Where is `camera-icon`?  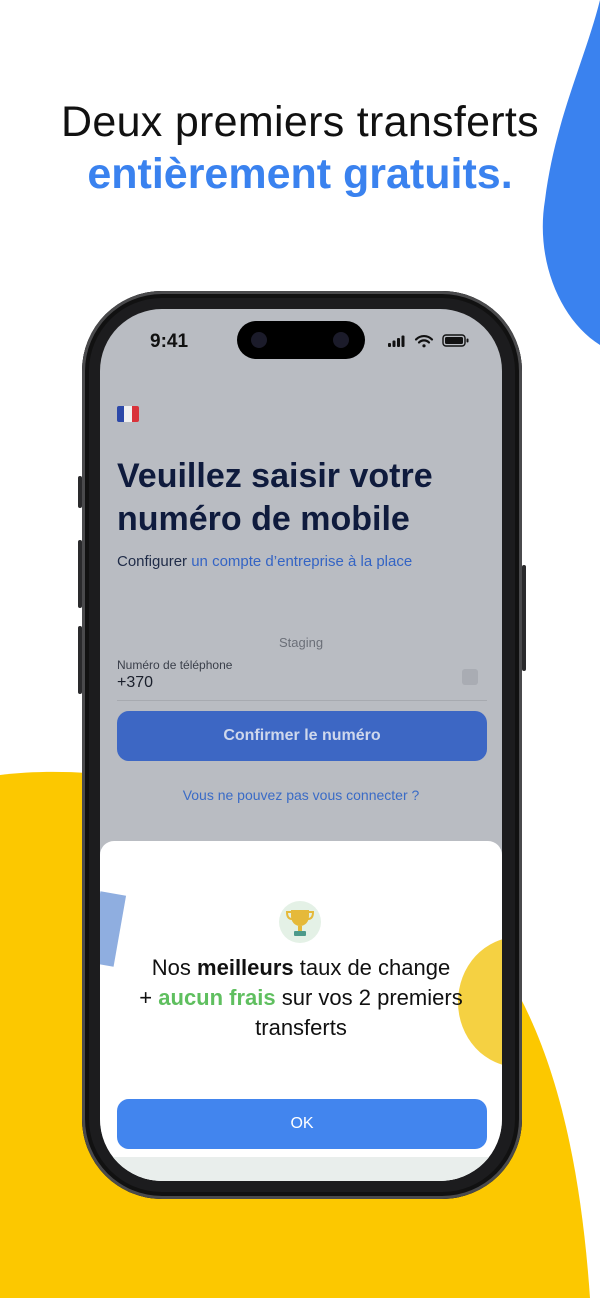
camera-icon is located at coordinates (341, 340).